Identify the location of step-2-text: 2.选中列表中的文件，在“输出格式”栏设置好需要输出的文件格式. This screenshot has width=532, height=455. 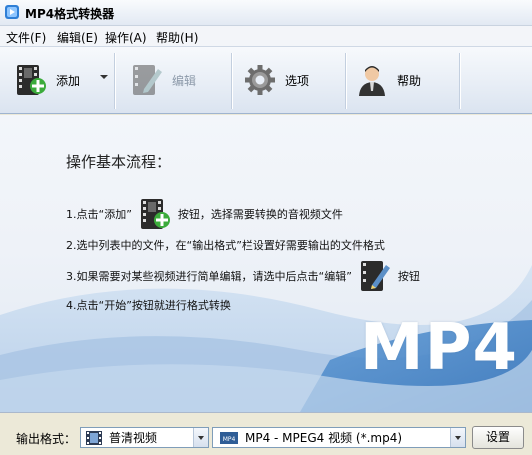
(225, 245).